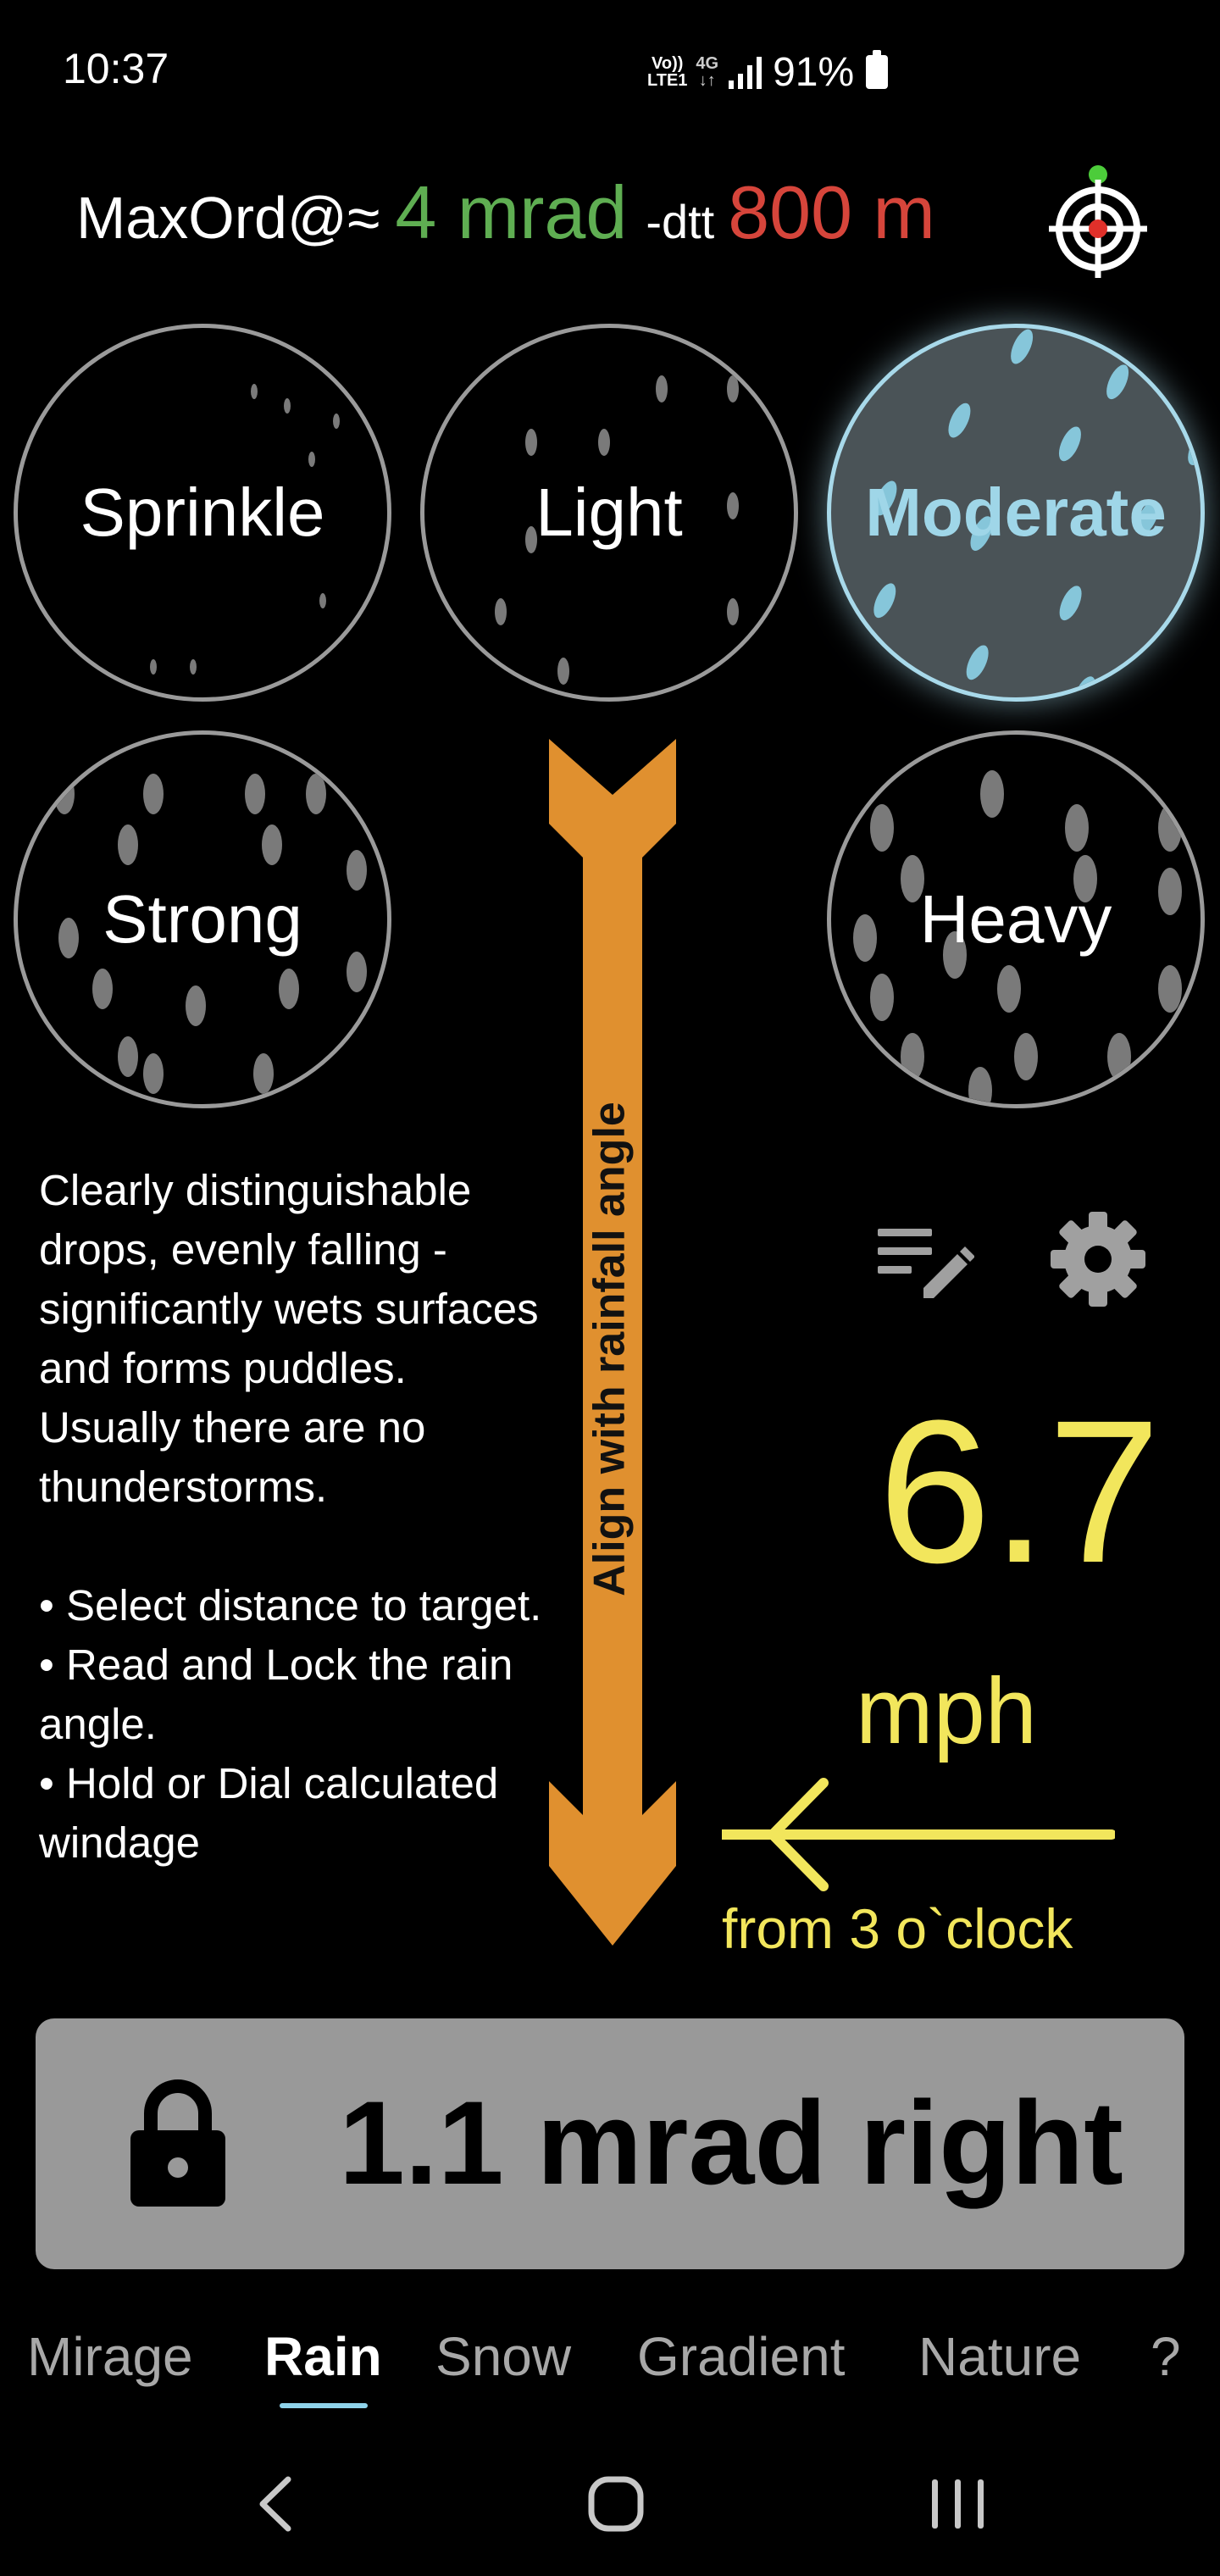  Describe the element at coordinates (731, 2142) in the screenshot. I see `windage-result: 1.1 mrad right` at that location.